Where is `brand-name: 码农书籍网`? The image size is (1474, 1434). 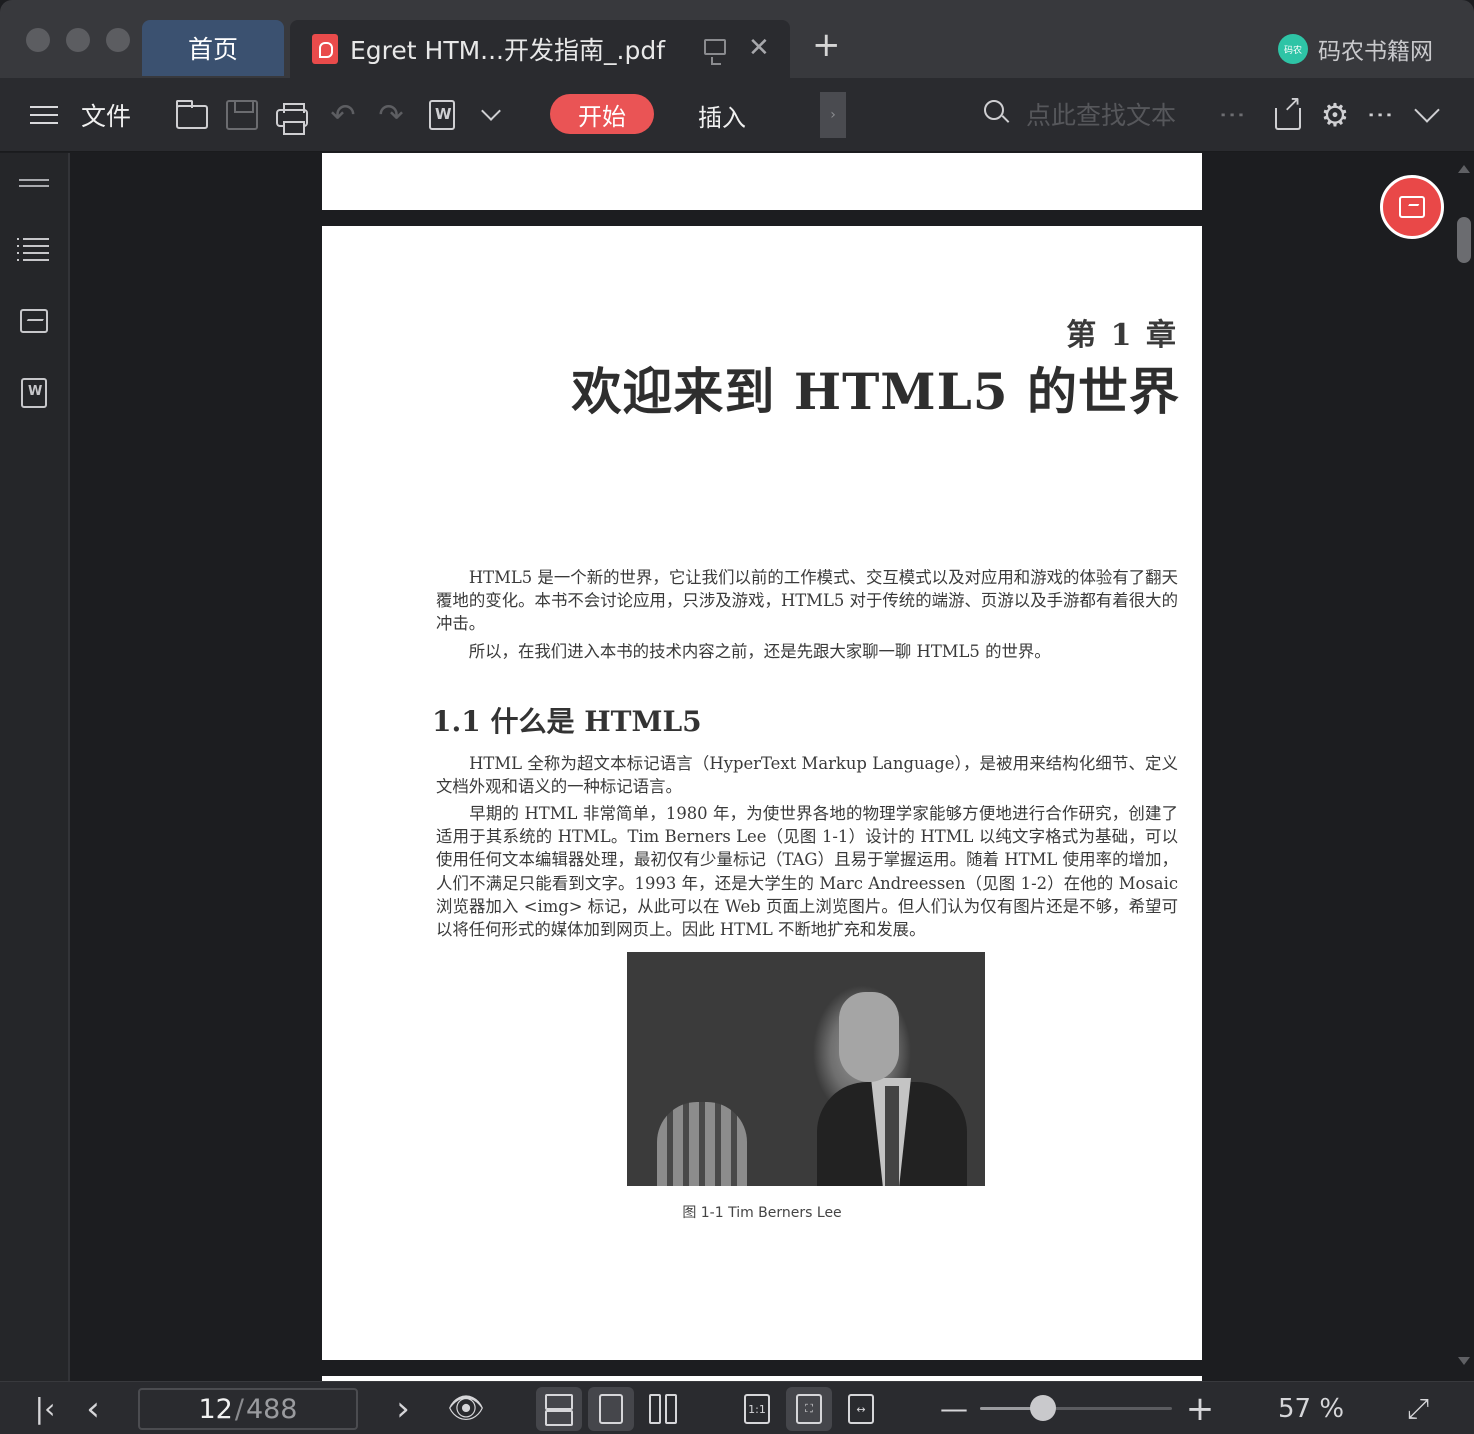 brand-name: 码农书籍网 is located at coordinates (1375, 52).